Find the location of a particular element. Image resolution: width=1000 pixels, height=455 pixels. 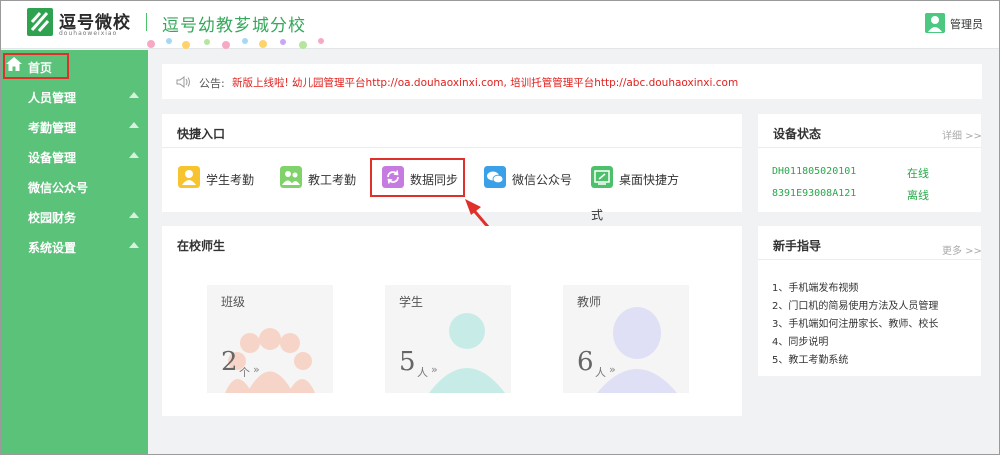

guide-item: 3、手机端如何注册家长、教师、校长 is located at coordinates (855, 322).